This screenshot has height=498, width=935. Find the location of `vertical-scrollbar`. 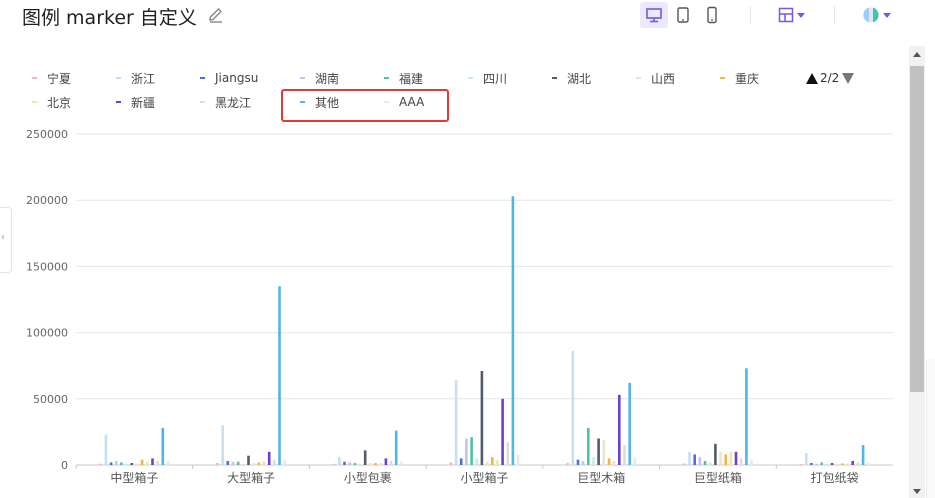

vertical-scrollbar is located at coordinates (917, 272).